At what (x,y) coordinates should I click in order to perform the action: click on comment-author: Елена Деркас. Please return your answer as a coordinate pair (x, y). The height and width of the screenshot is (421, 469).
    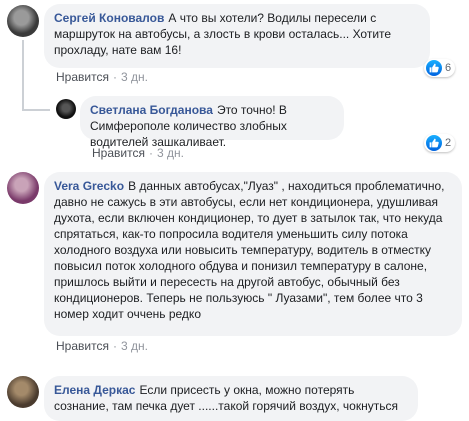
    Looking at the image, I should click on (94, 390).